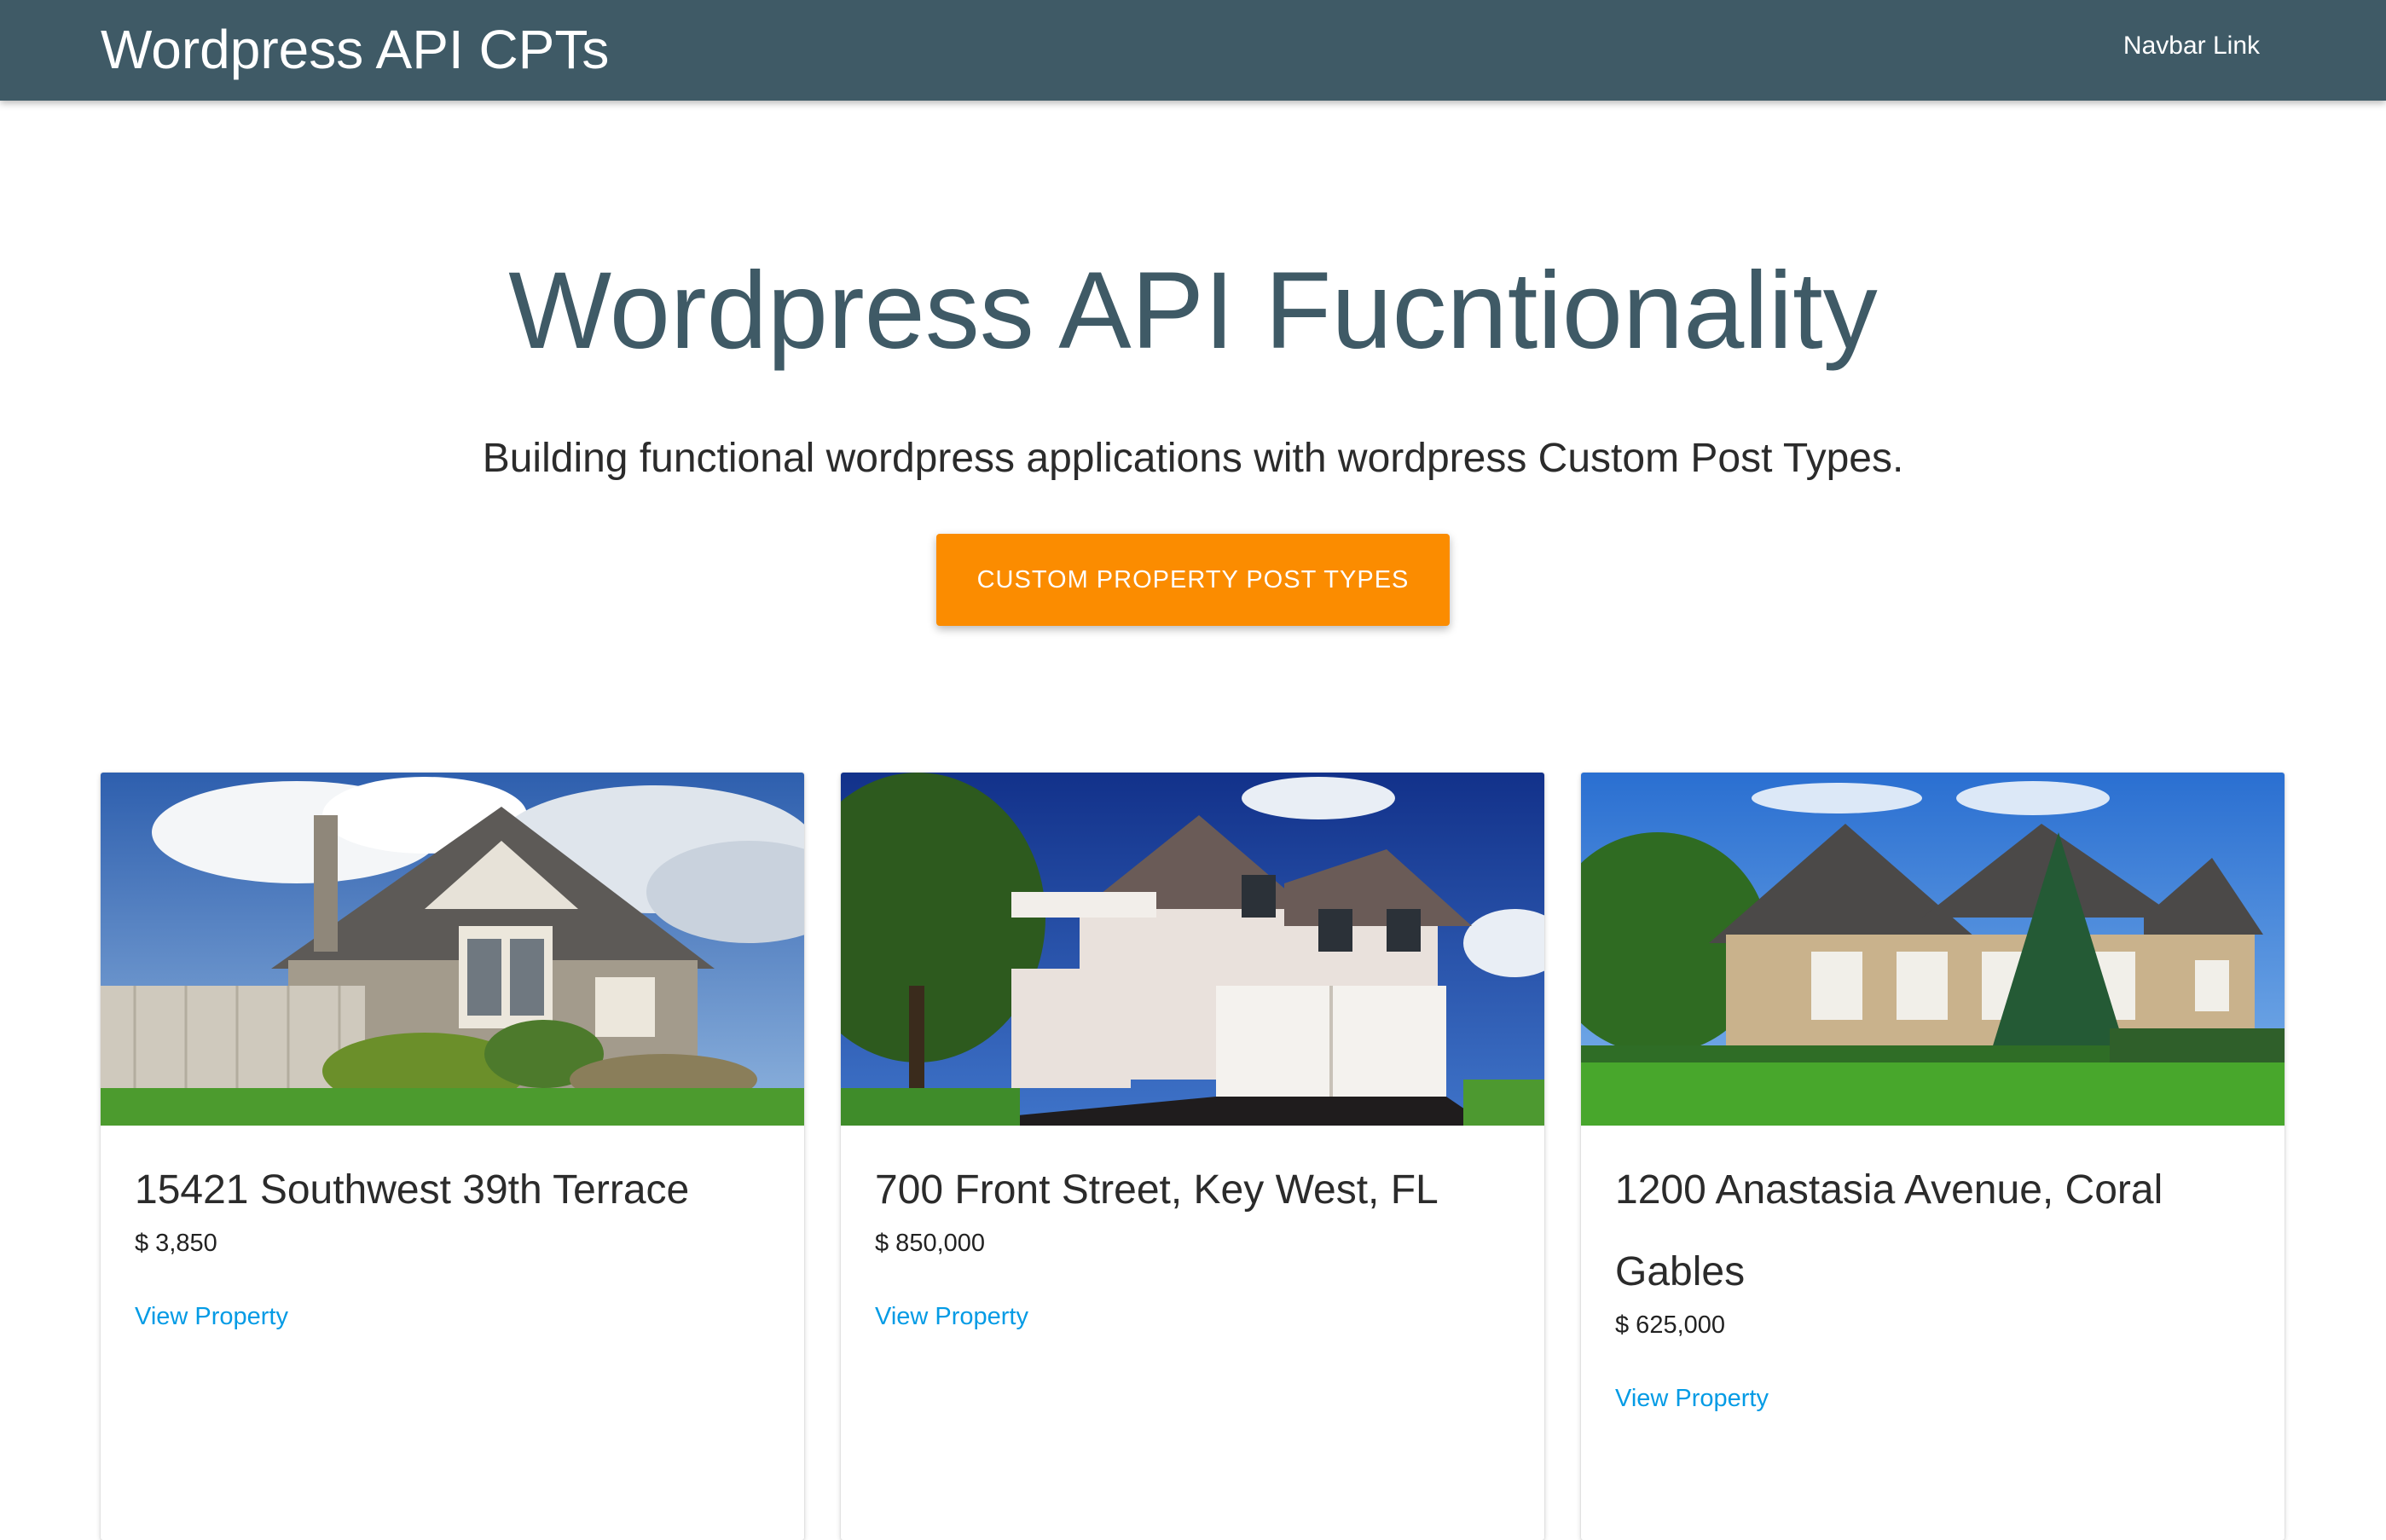  I want to click on navbar: Wordpress API CPTs Navbar Link, so click(1193, 50).